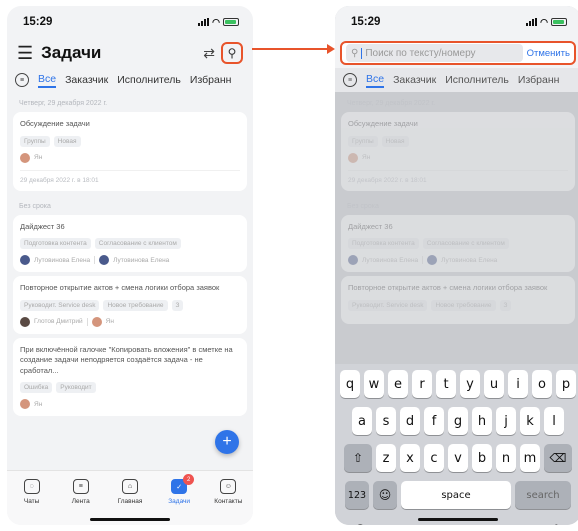  I want to click on key-h: h, so click(482, 421).